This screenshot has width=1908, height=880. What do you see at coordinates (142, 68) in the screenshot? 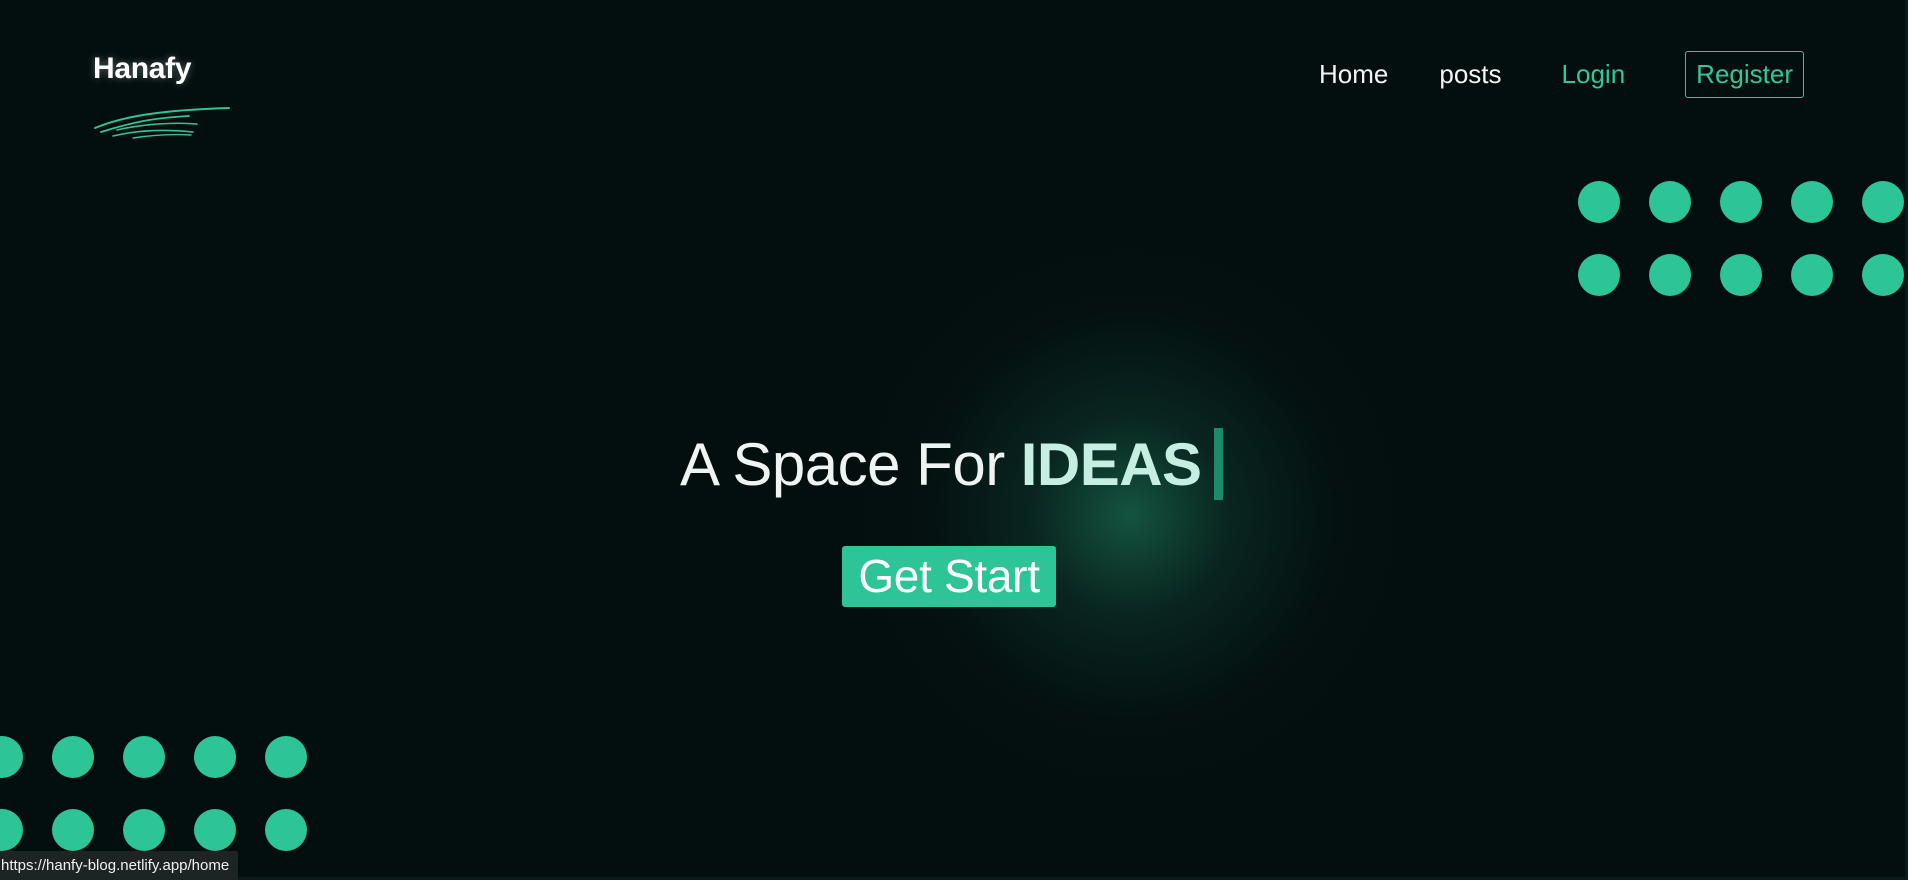
I see `logo-text: Hanafy` at bounding box center [142, 68].